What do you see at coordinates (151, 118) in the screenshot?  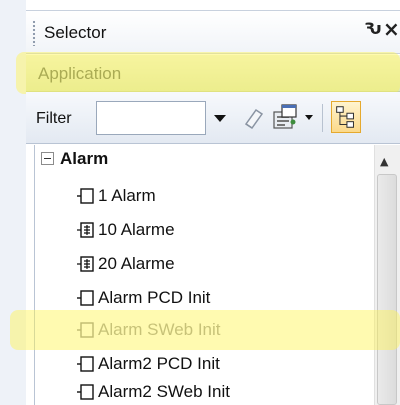 I see `filter-input` at bounding box center [151, 118].